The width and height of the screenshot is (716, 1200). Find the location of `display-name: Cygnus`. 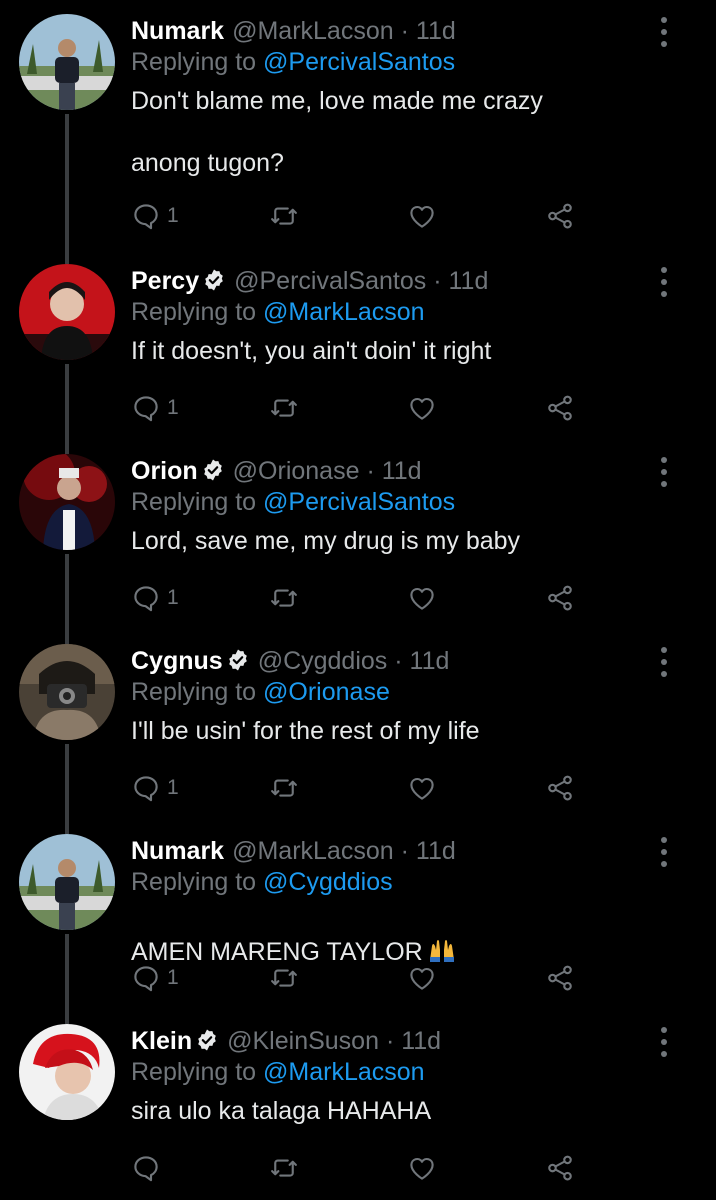

display-name: Cygnus is located at coordinates (177, 661).